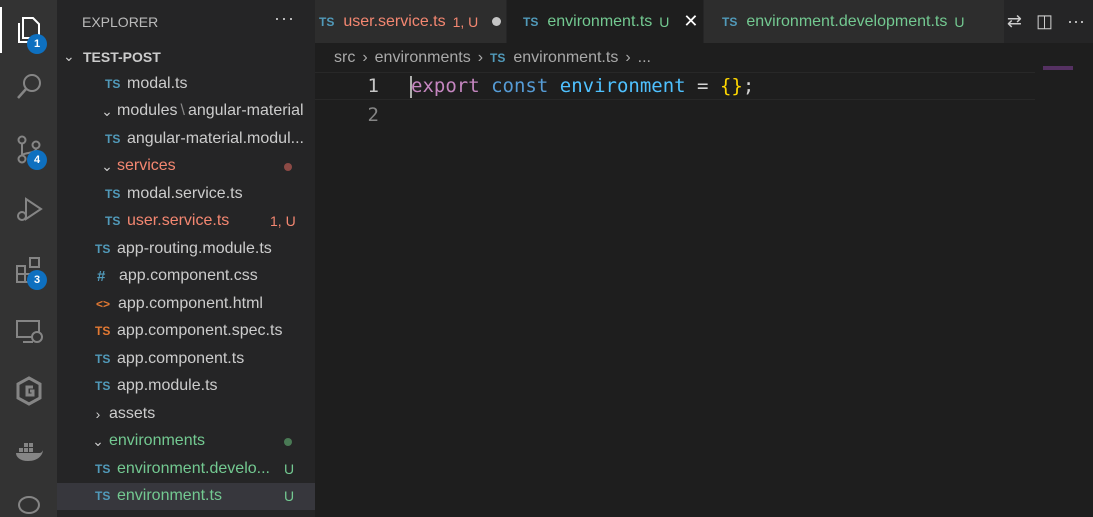 The image size is (1093, 517). I want to click on tree-item-file: TS app.component.ts, so click(186, 359).